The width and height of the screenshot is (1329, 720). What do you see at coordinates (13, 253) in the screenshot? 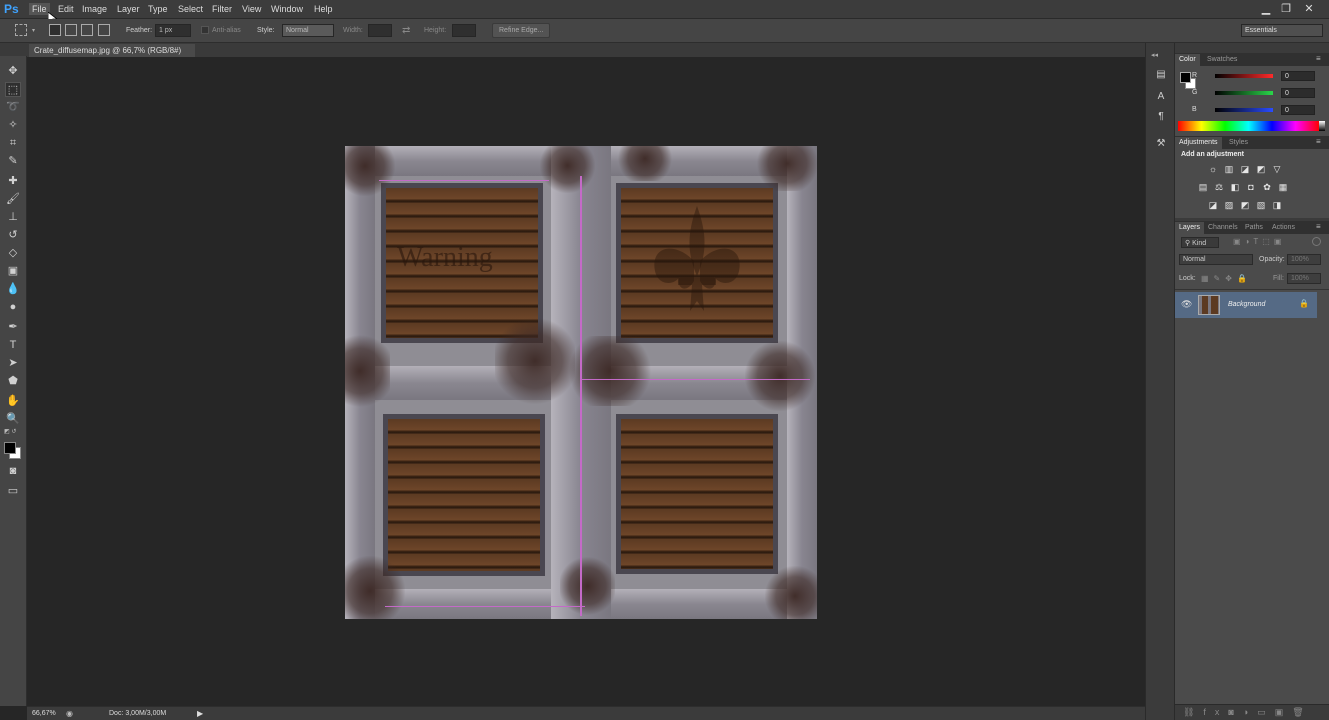
I see `eraser-tool-icon: ◇` at bounding box center [13, 253].